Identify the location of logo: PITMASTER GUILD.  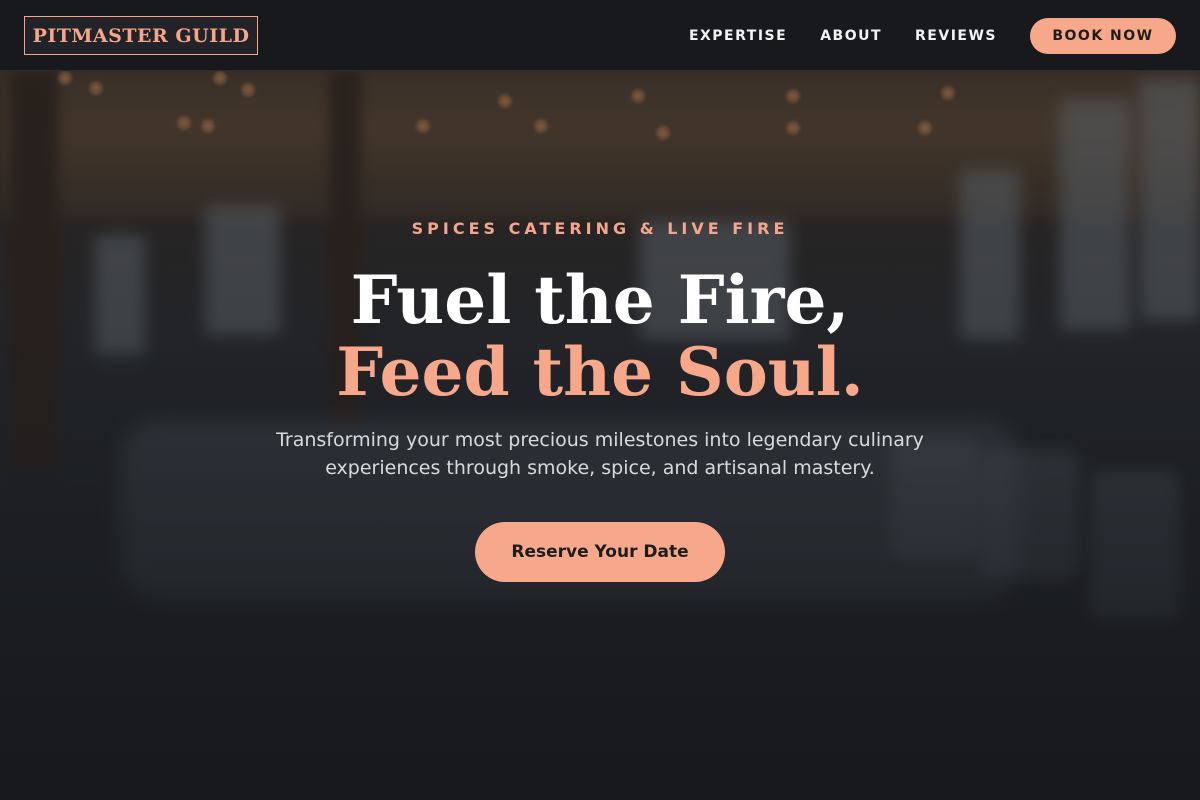
(141, 35).